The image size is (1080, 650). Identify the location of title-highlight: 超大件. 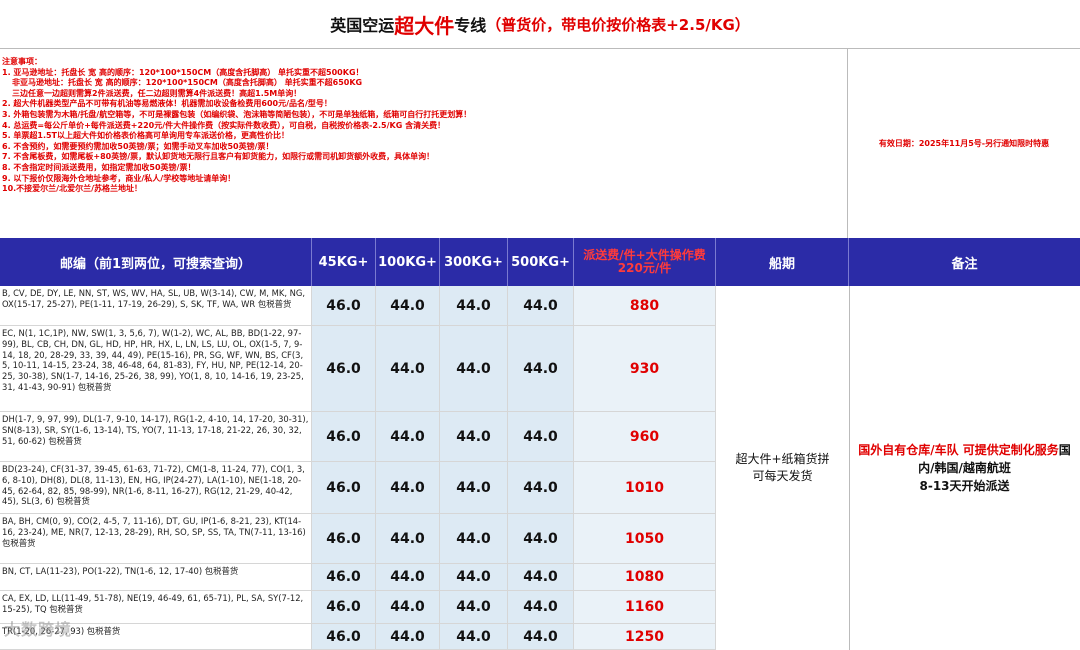
(424, 25).